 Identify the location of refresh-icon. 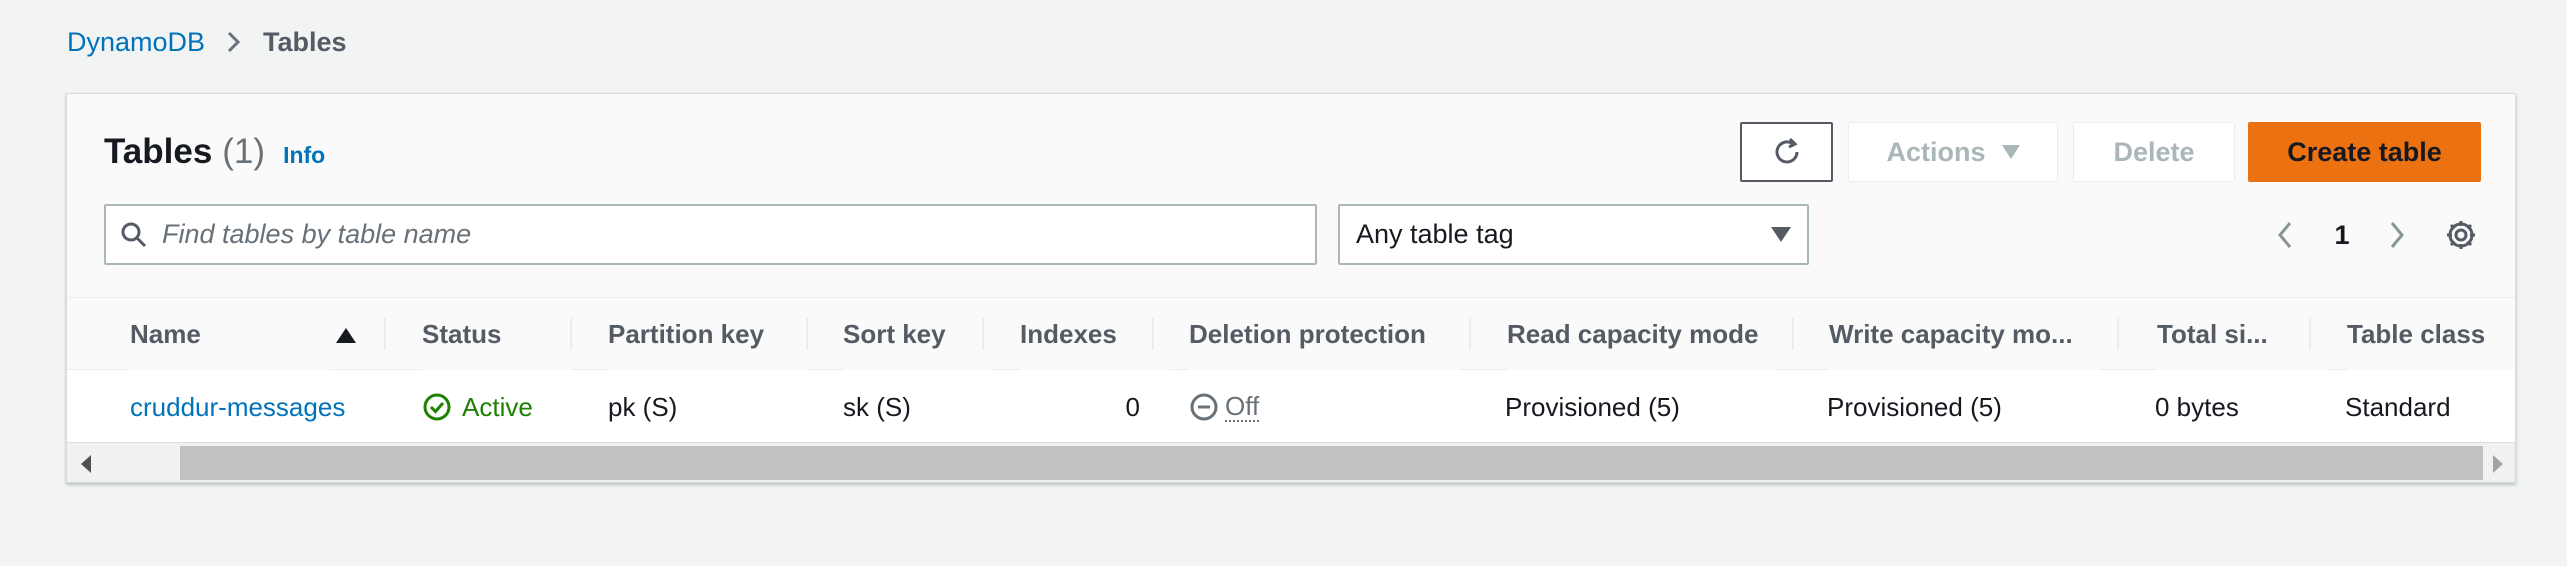
(1786, 150).